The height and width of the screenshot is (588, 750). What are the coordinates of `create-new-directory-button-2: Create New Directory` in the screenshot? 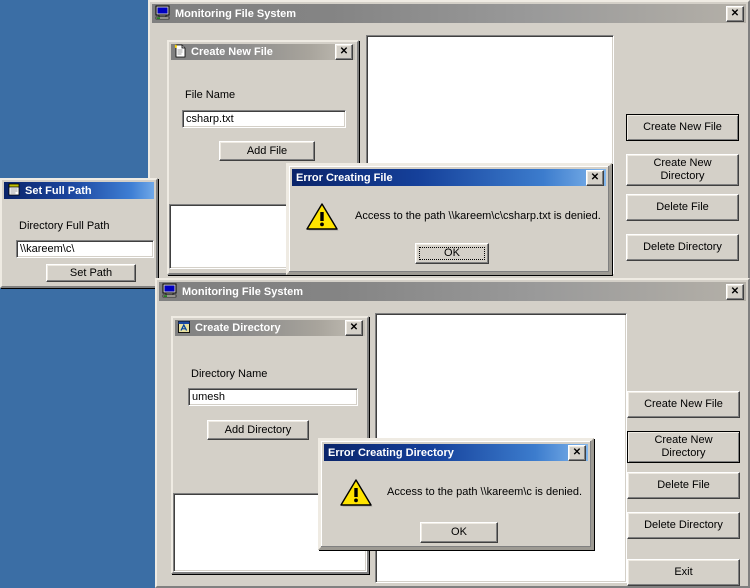 It's located at (683, 447).